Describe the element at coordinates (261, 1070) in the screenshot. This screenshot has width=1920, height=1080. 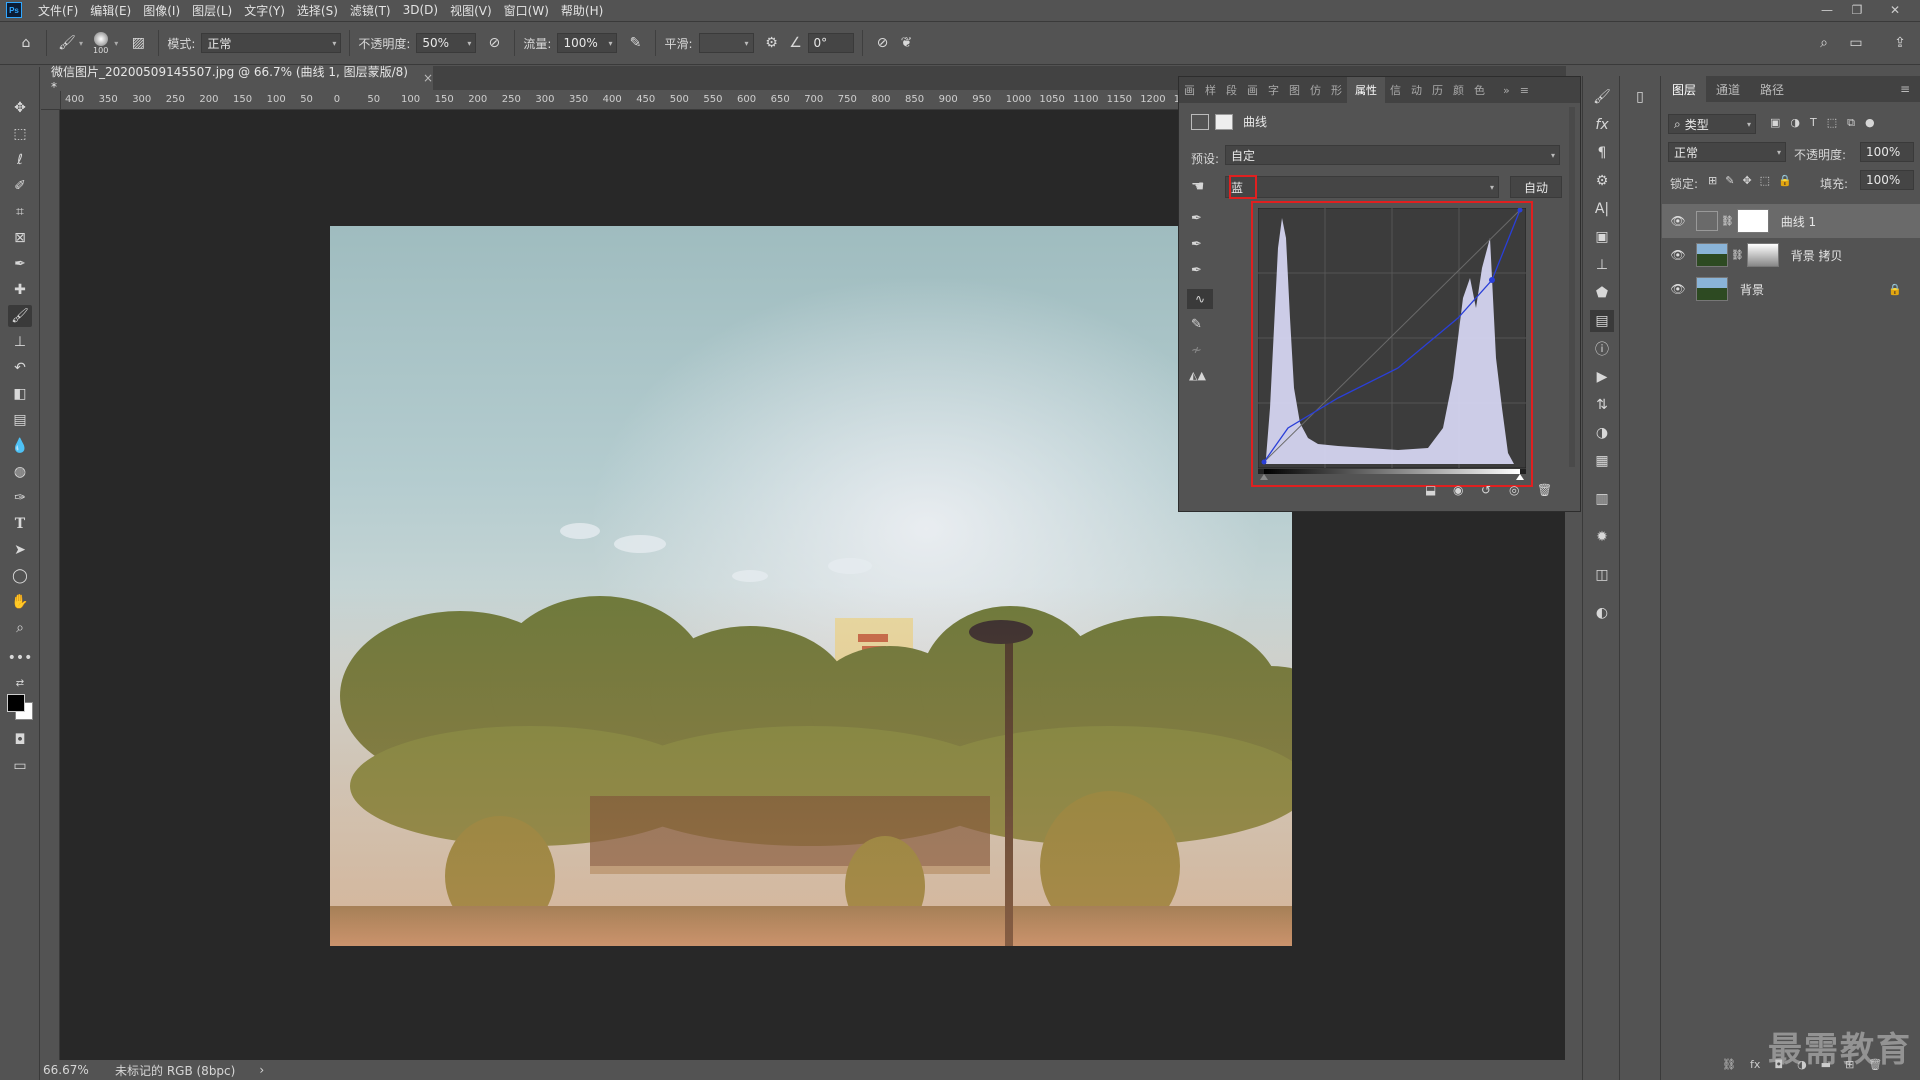
I see `status-menu-arrow-icon: ›` at that location.